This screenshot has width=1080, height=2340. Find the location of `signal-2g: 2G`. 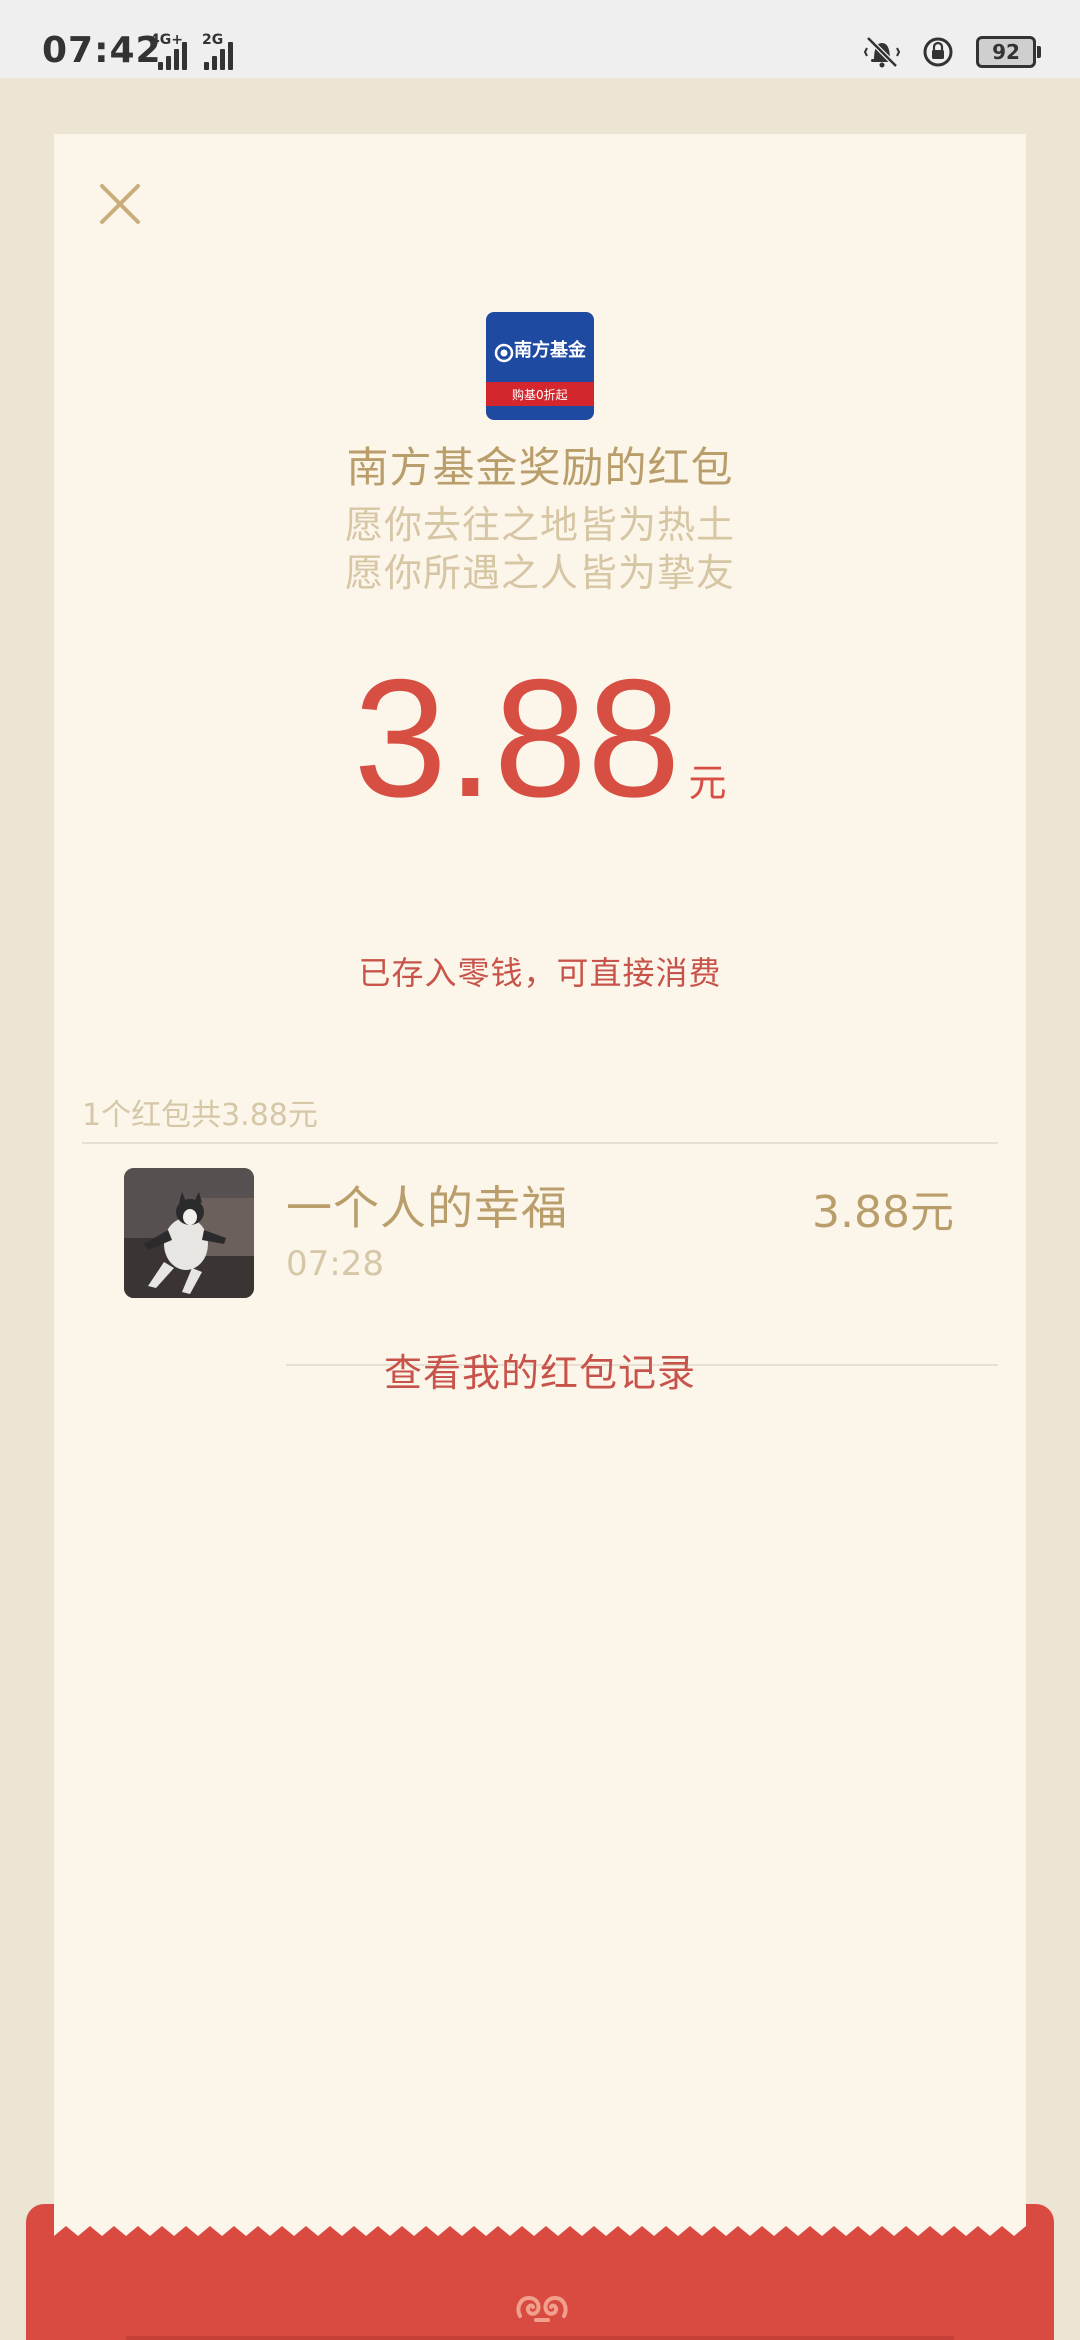

signal-2g: 2G is located at coordinates (225, 52).